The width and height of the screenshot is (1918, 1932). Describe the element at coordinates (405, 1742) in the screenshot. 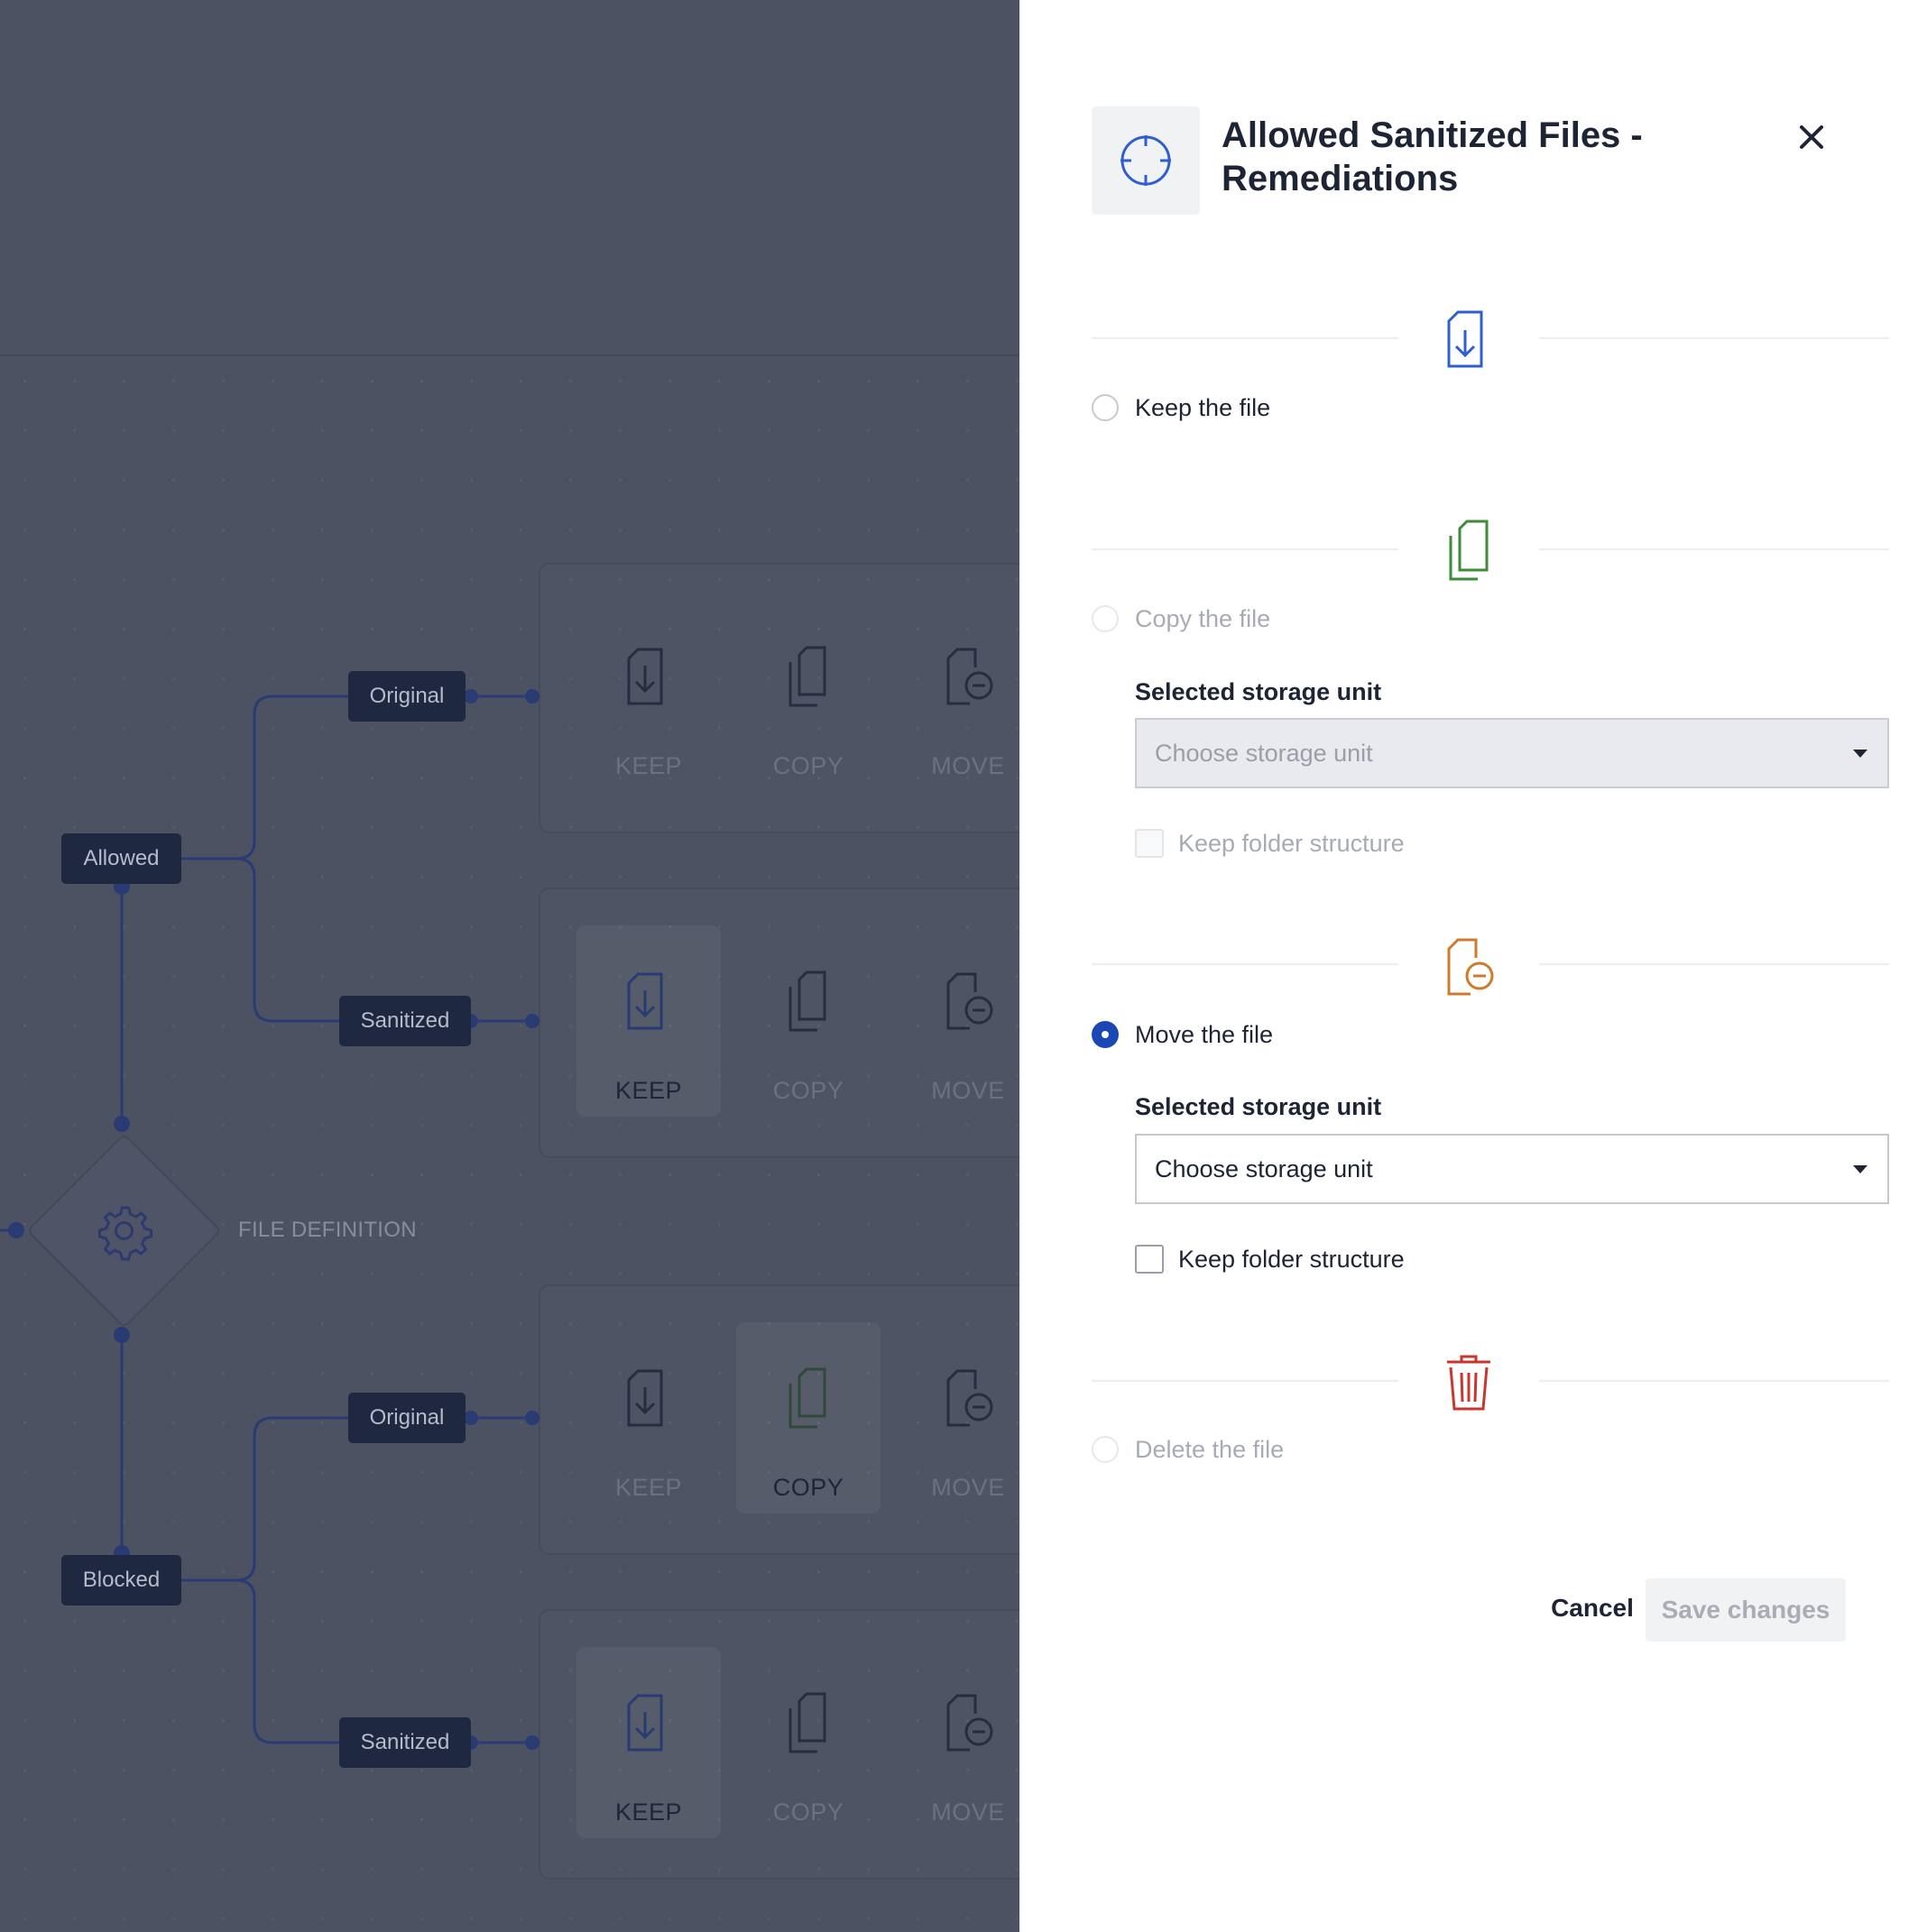

I see `output-blocked-sanitized: Sanitized` at that location.